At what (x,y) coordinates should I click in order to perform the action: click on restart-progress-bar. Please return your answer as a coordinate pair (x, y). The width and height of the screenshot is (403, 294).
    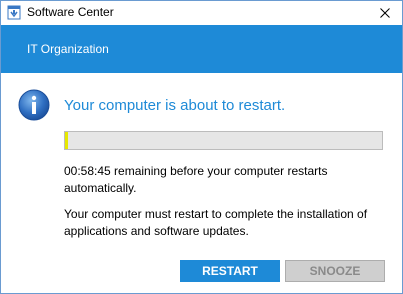
    Looking at the image, I should click on (223, 140).